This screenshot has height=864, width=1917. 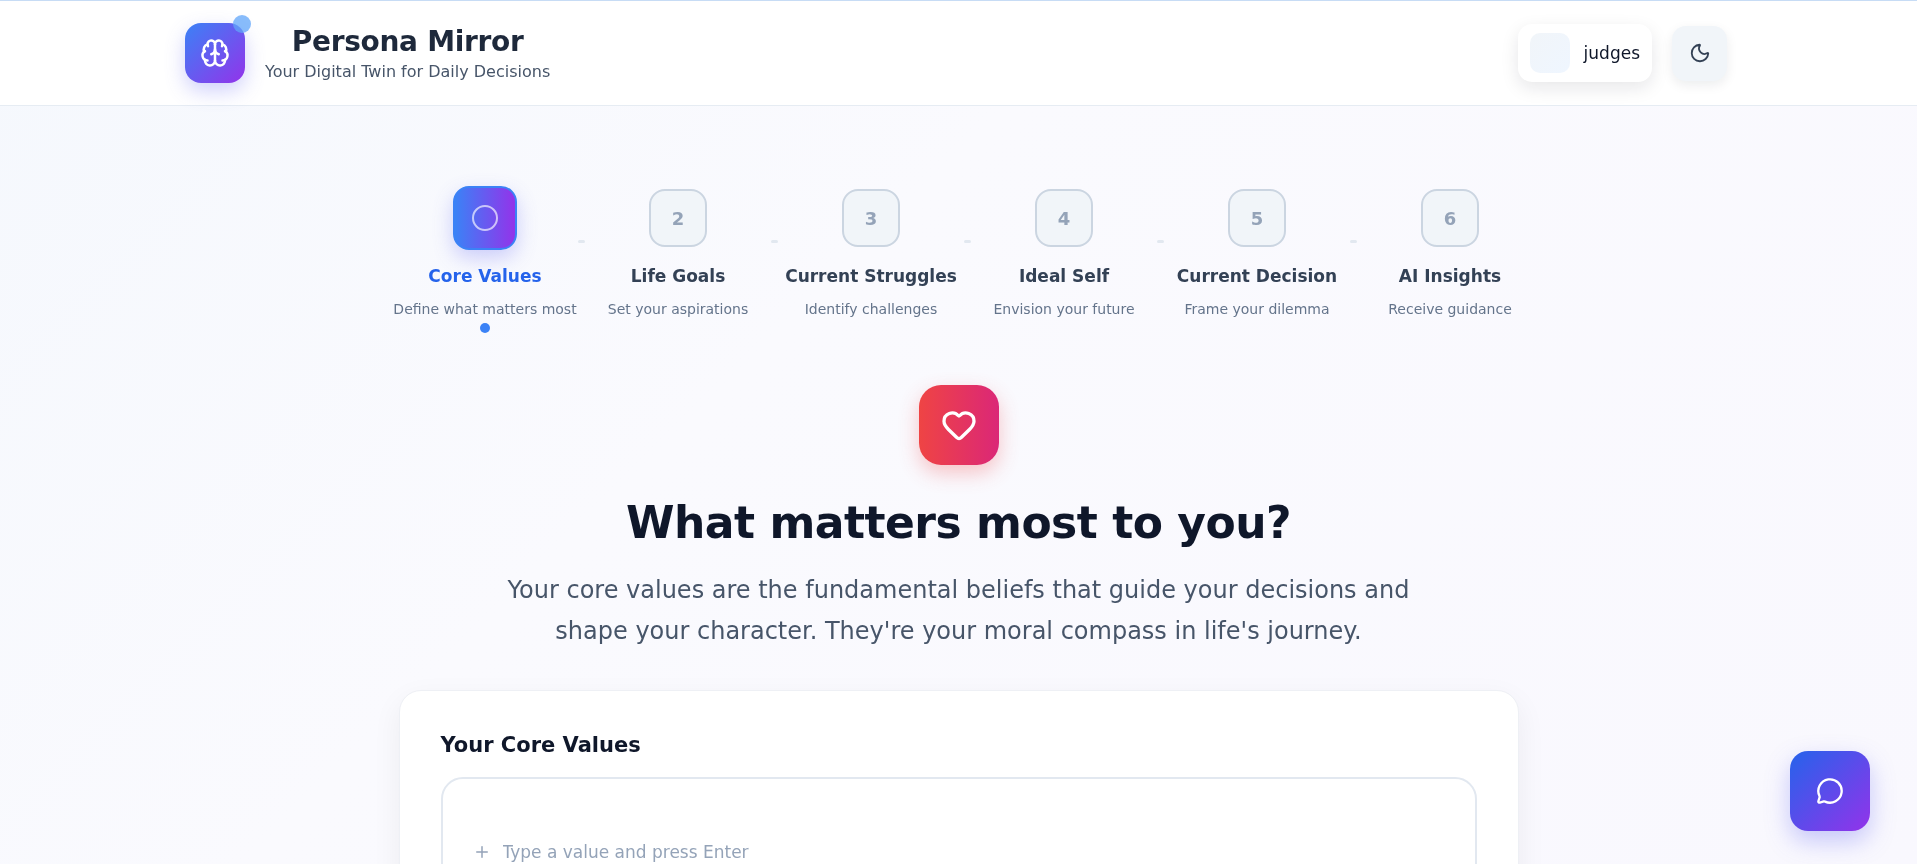 I want to click on step-indicator: 3, so click(x=871, y=218).